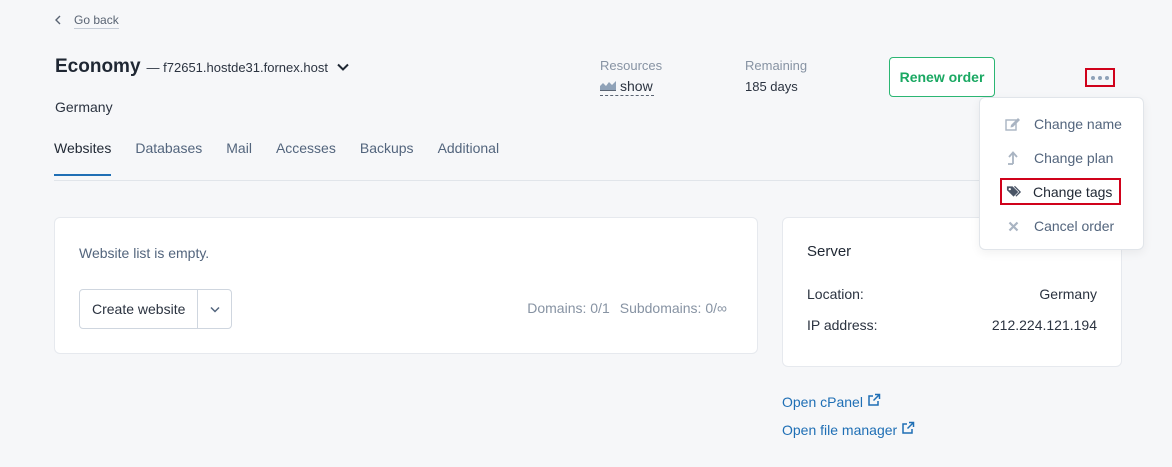 This screenshot has width=1172, height=467. What do you see at coordinates (776, 76) in the screenshot?
I see `remaining-stat: Remaining 185 days` at bounding box center [776, 76].